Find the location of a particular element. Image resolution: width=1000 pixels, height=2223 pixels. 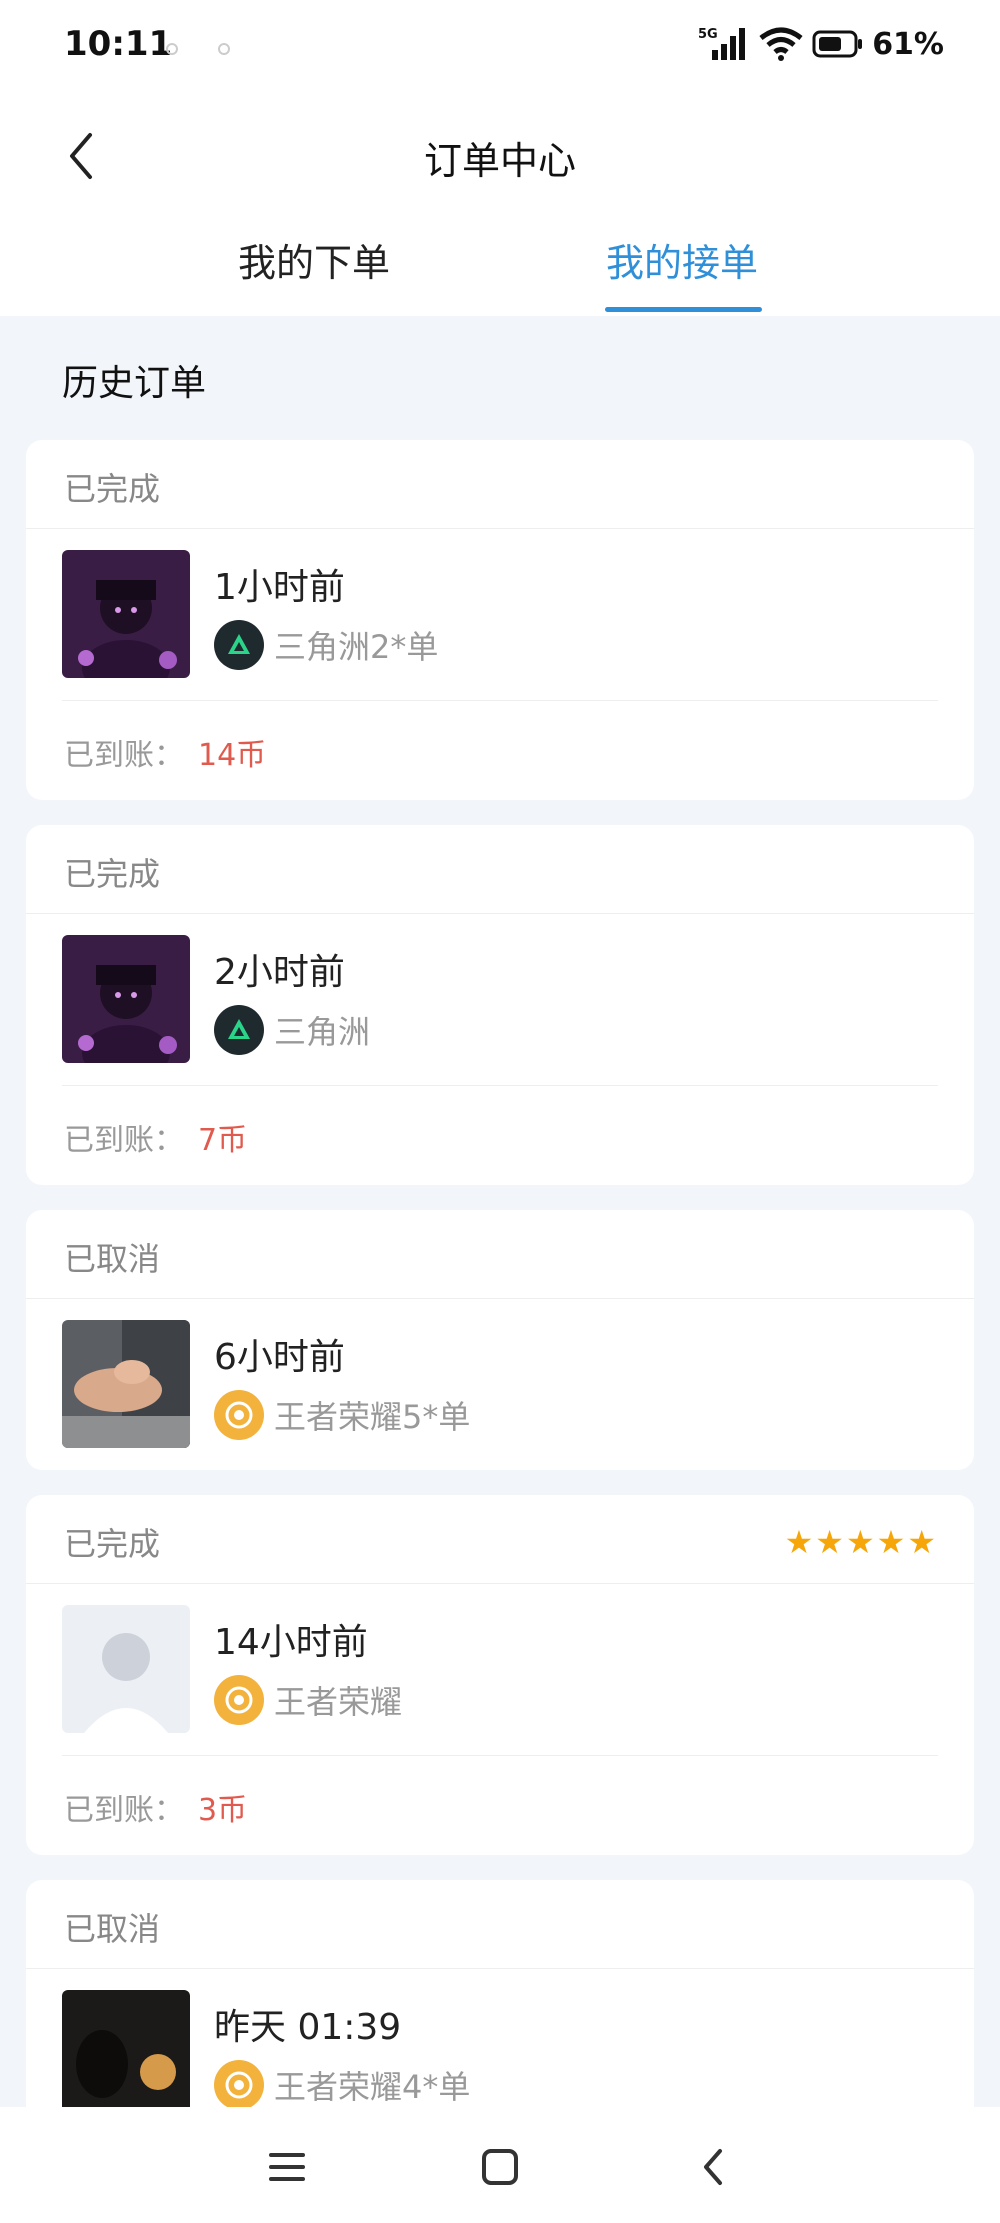

header: 订单中心 我的下单 我的接单 is located at coordinates (500, 204).